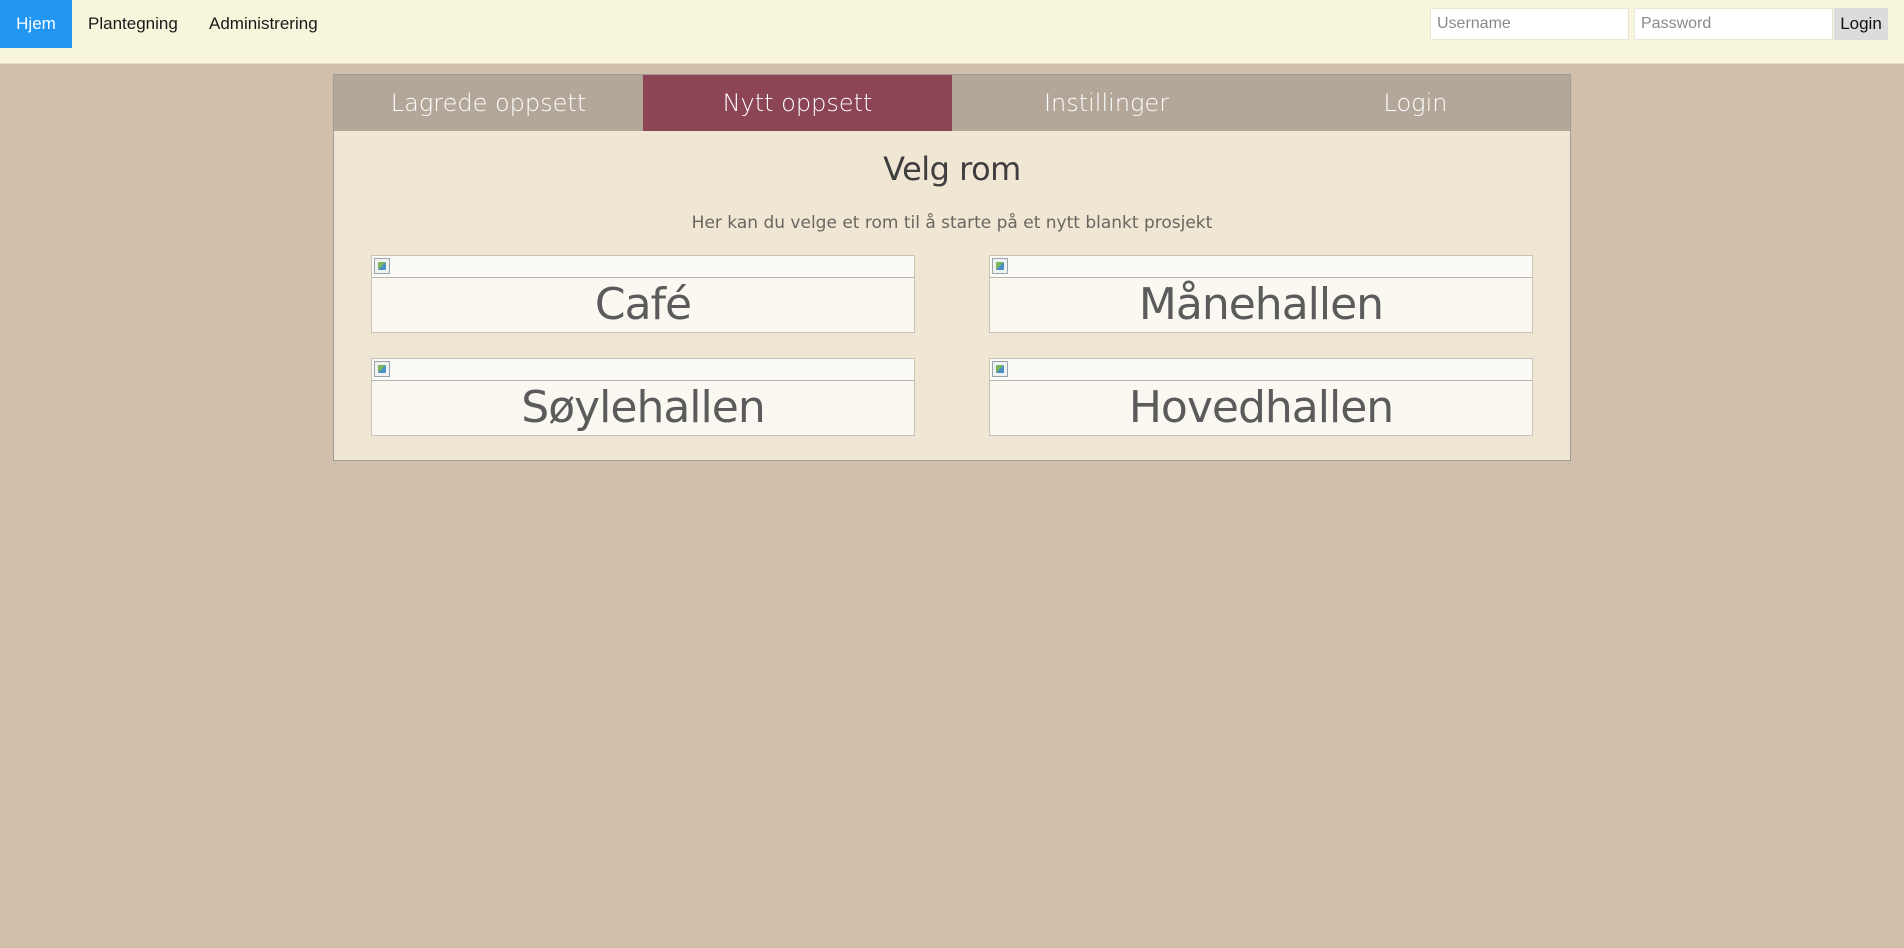  Describe the element at coordinates (643, 407) in the screenshot. I see `room-label: Søylehallen` at that location.